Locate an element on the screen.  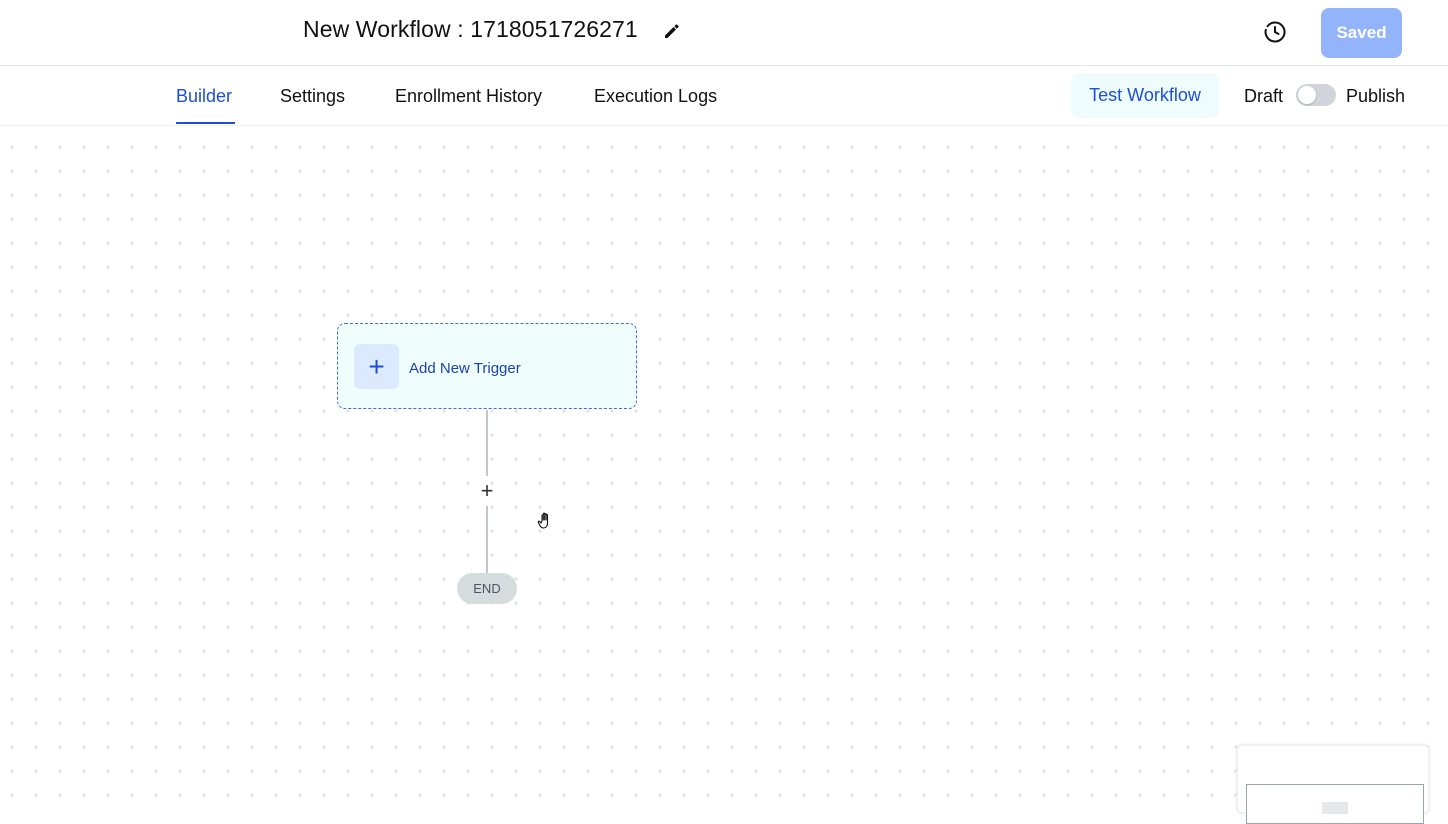
active-tab-indicator is located at coordinates (205, 123).